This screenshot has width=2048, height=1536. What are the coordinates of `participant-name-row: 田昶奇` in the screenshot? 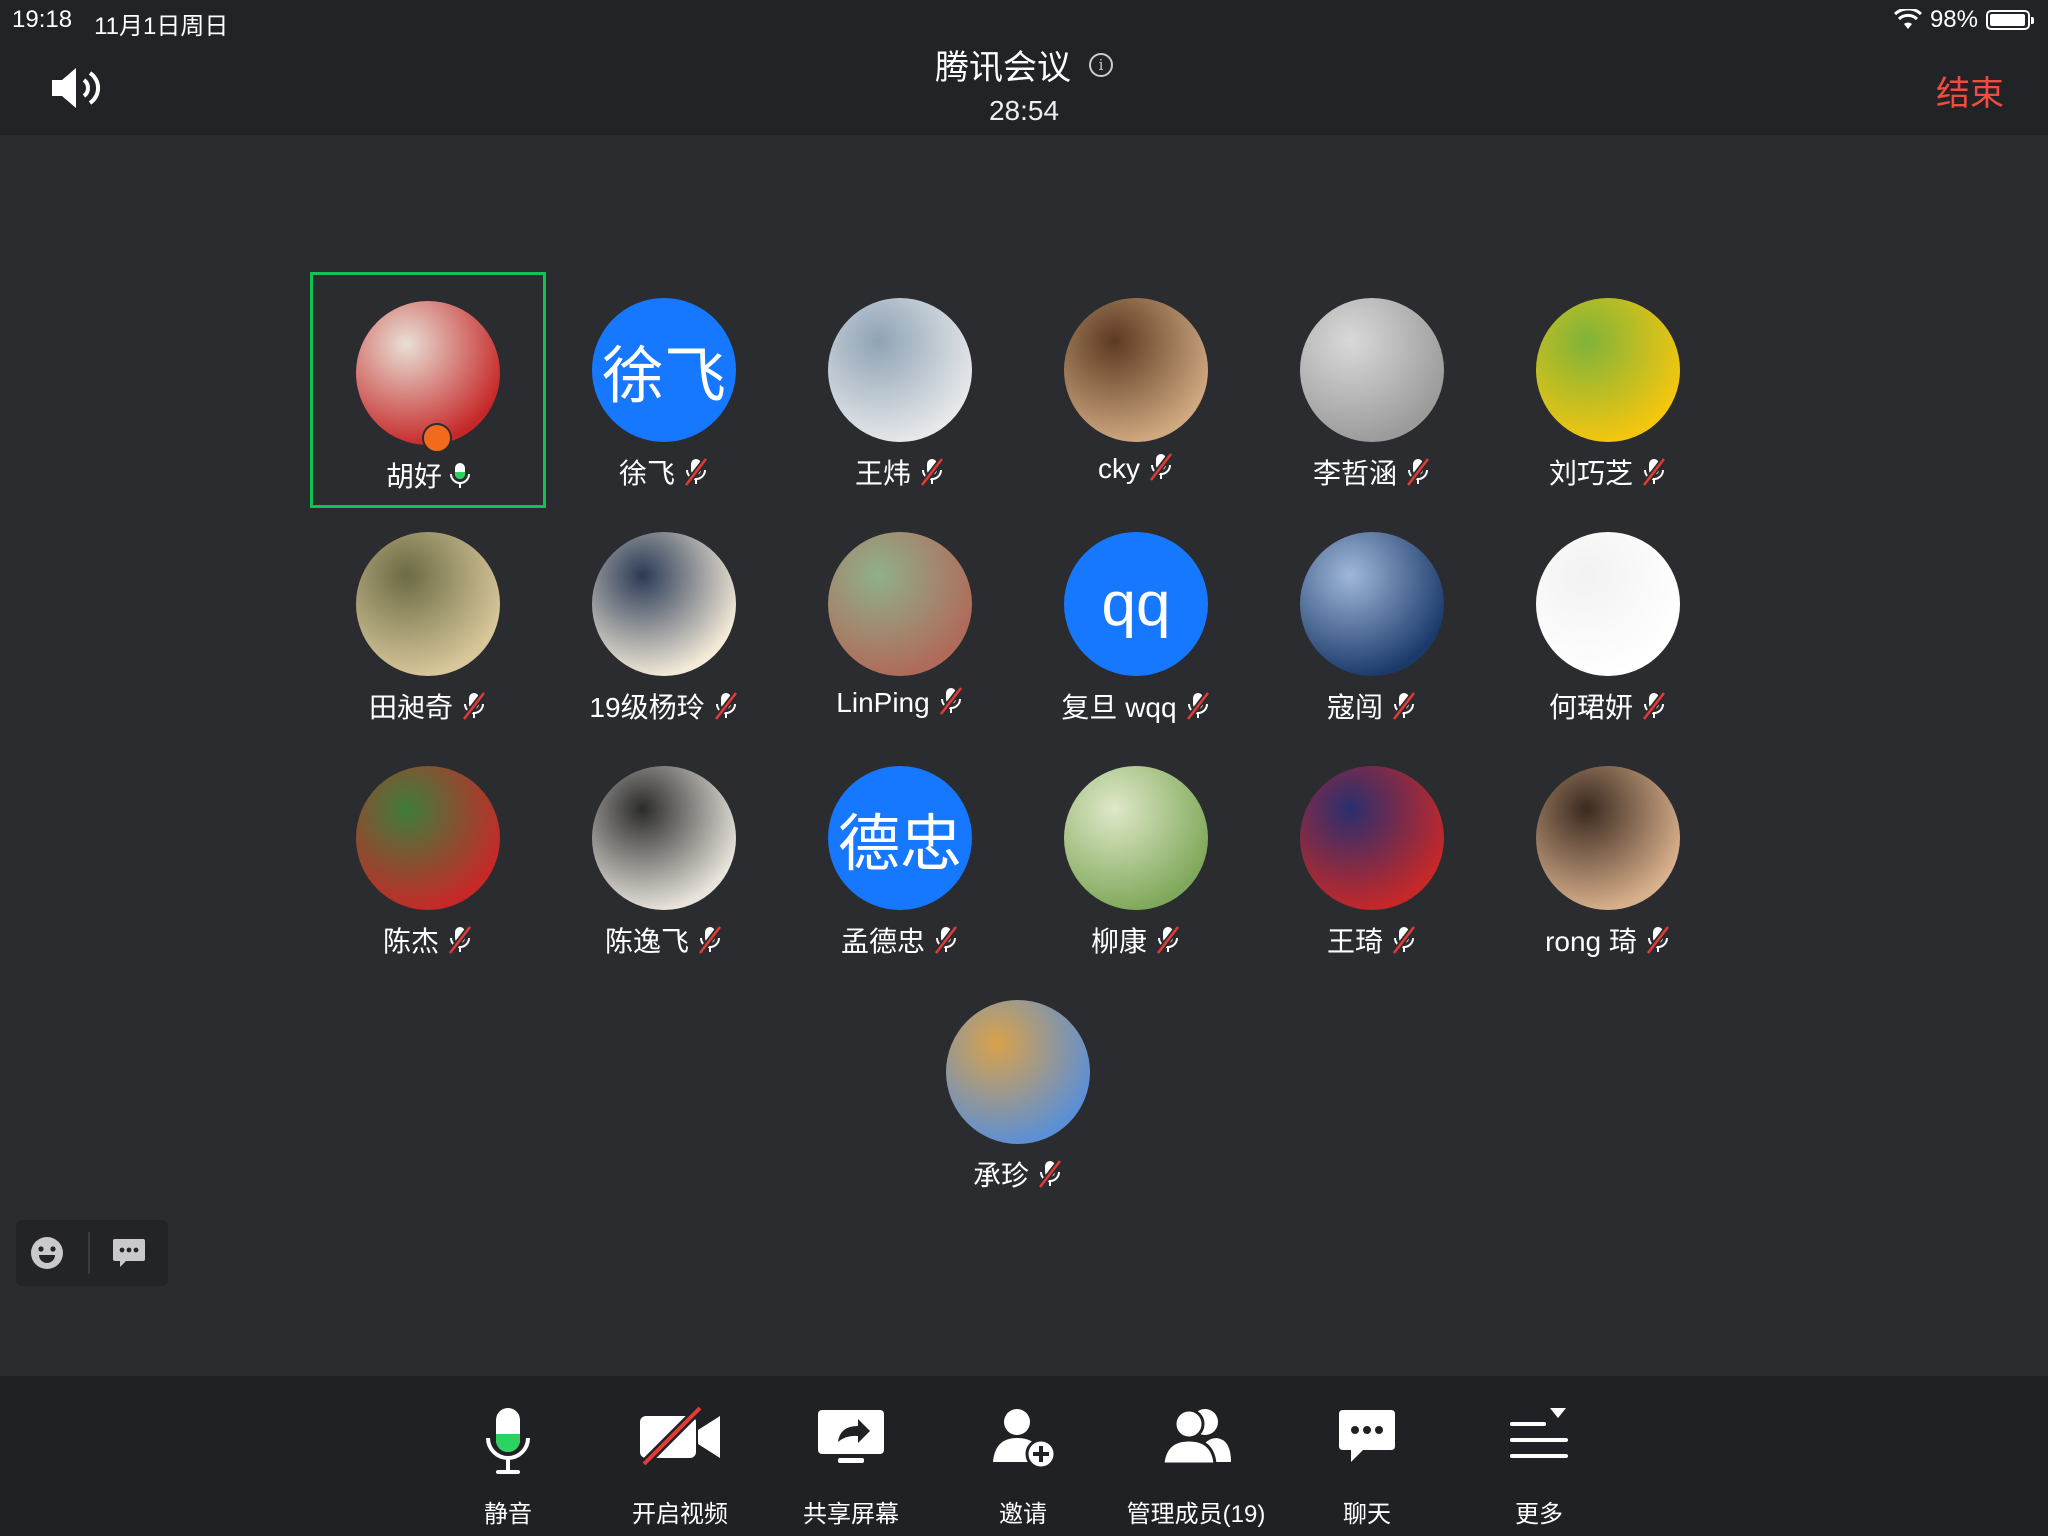 It's located at (428, 706).